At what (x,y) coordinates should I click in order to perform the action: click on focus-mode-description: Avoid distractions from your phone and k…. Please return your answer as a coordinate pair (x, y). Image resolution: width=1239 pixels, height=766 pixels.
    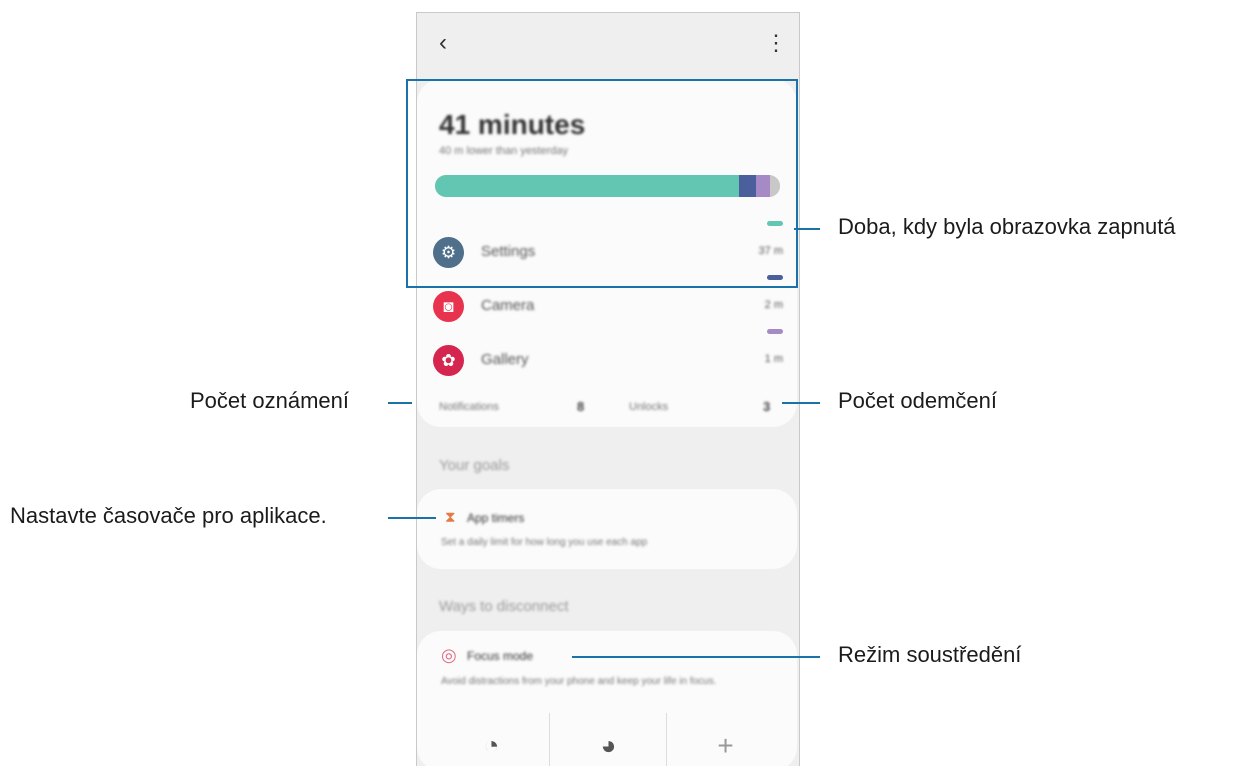
    Looking at the image, I should click on (579, 681).